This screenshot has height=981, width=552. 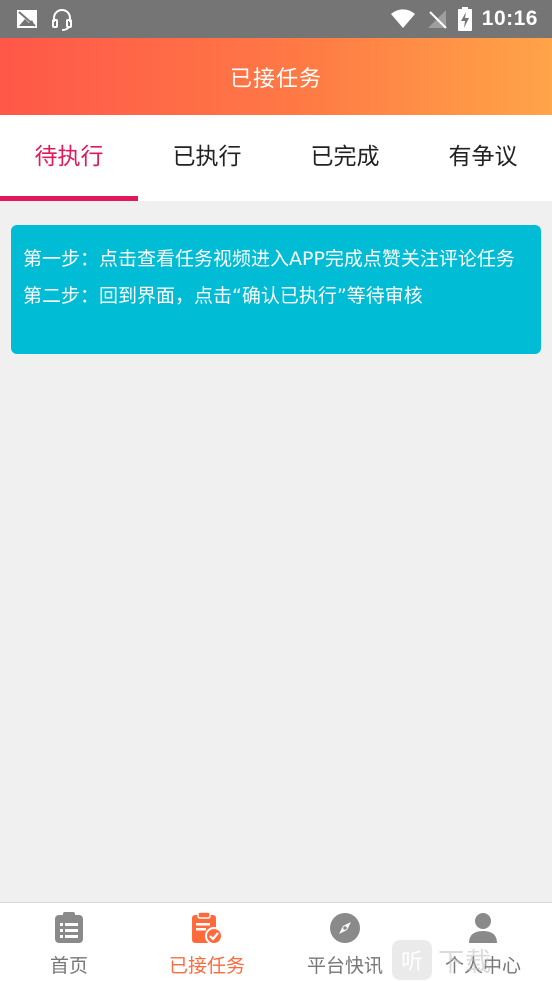 What do you see at coordinates (223, 296) in the screenshot?
I see `instruction-step-2: 第二步：回到界面，点击“确认已执行”等待审核` at bounding box center [223, 296].